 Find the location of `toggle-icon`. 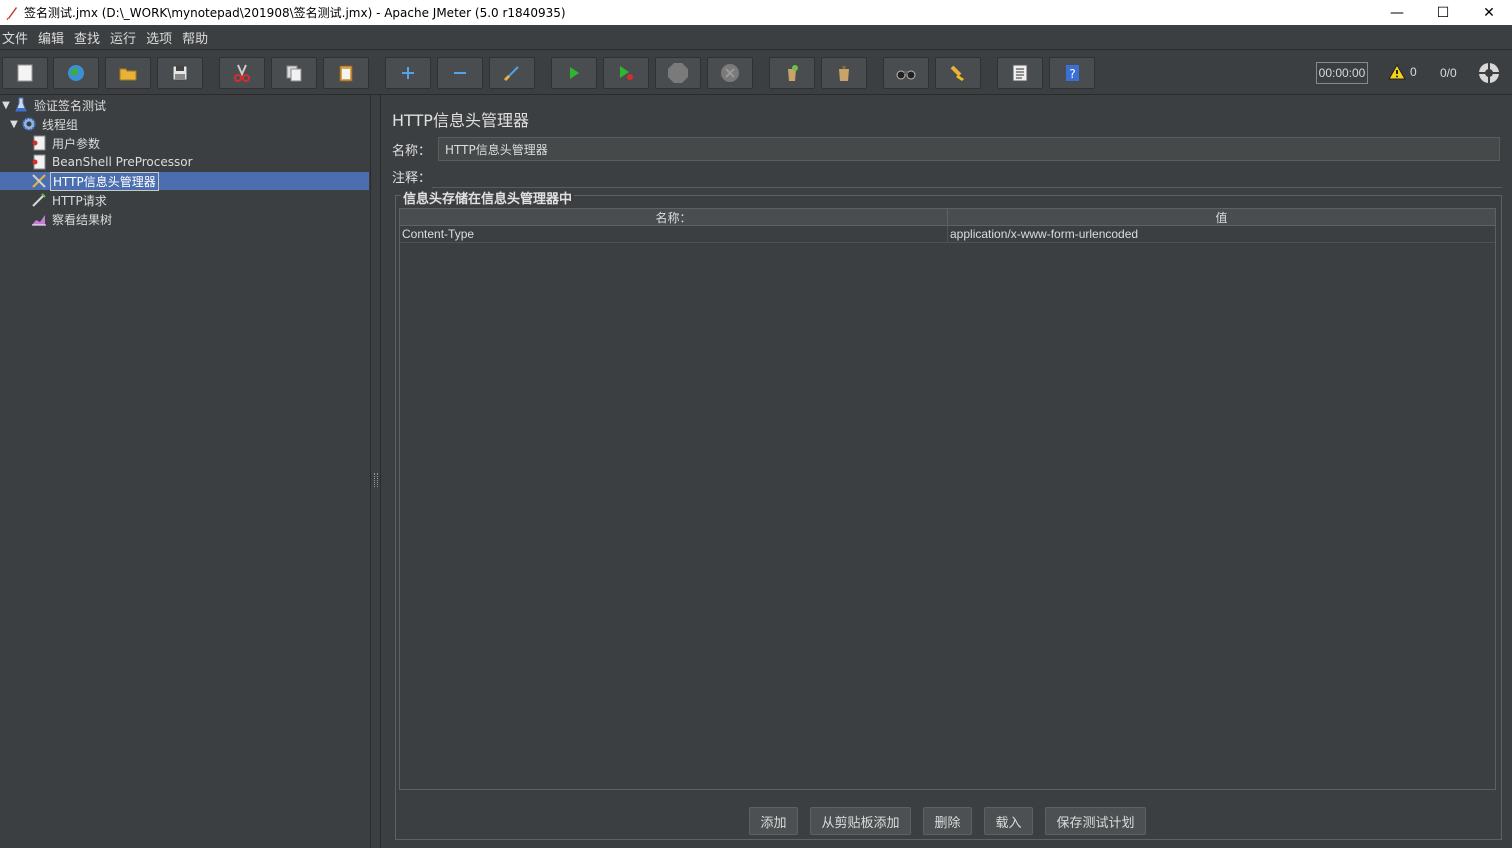

toggle-icon is located at coordinates (511, 74).